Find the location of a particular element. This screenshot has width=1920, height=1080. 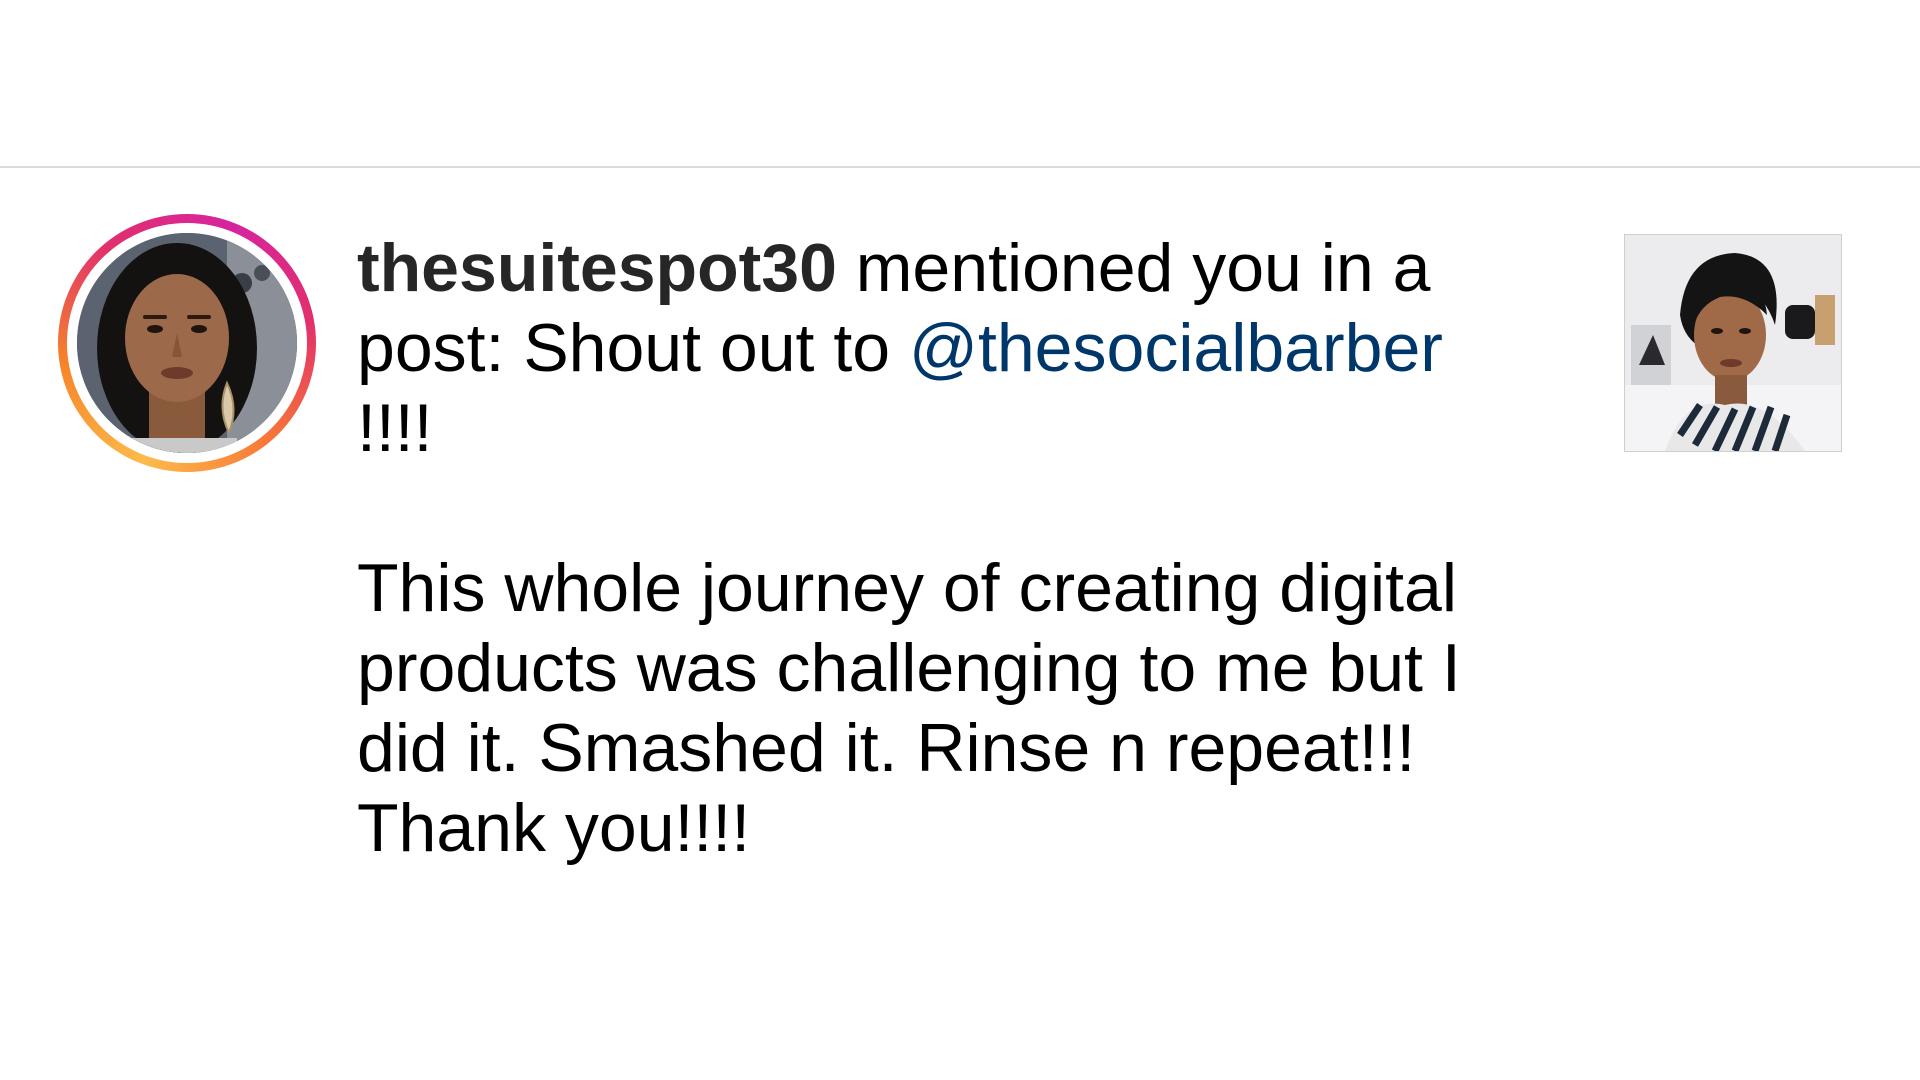

post-photo-icon is located at coordinates (1733, 343).